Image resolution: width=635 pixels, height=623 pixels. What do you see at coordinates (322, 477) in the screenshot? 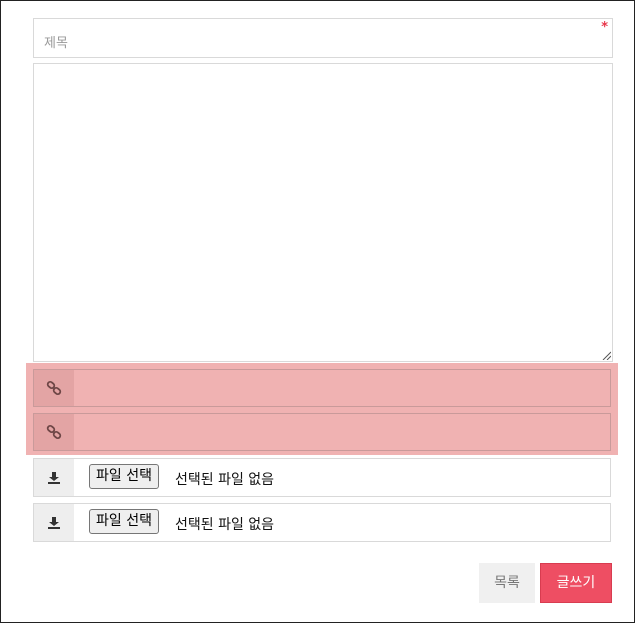
I see `file-row-1: 파일 선택 선택된 파일 없음` at bounding box center [322, 477].